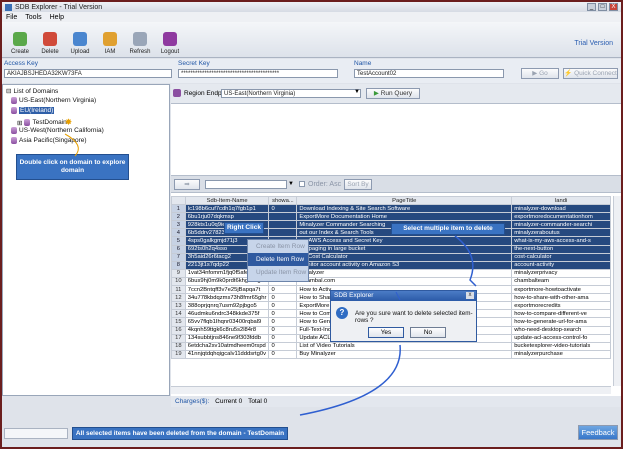  What do you see at coordinates (178, 241) in the screenshot?
I see `row-number-cell: 5` at bounding box center [178, 241].